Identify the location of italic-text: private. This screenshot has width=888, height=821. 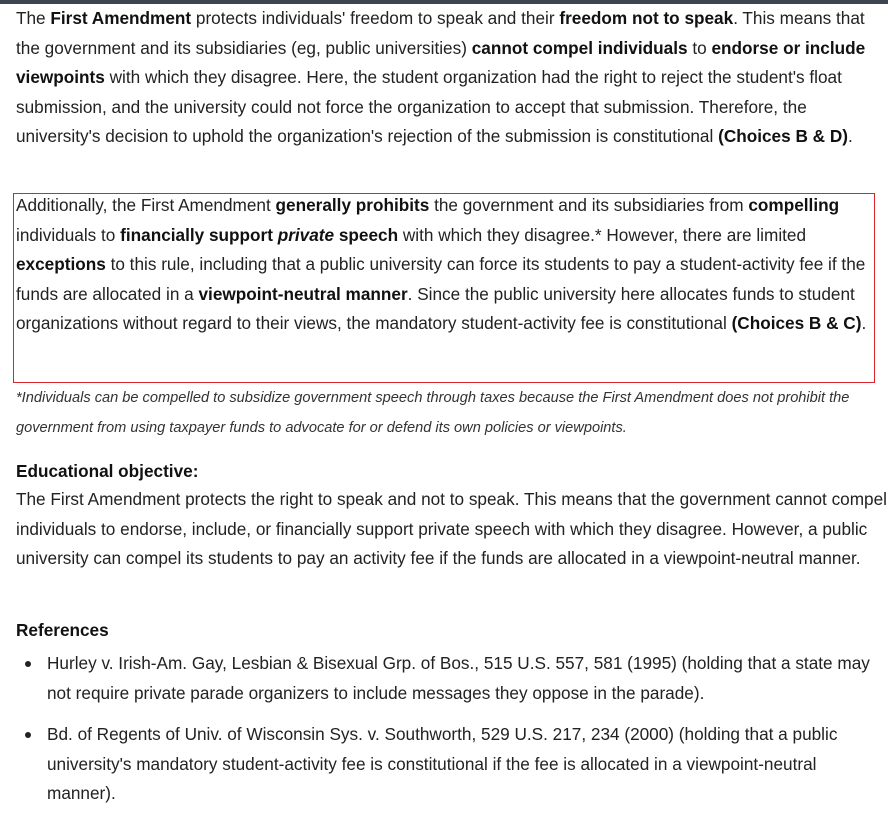
(306, 234).